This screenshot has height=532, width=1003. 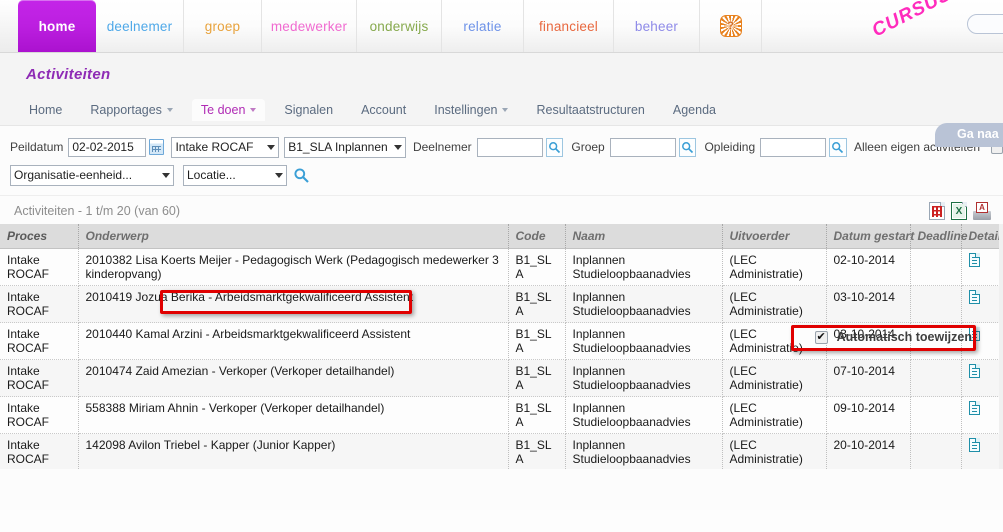 I want to click on help-button: ?, so click(x=731, y=26).